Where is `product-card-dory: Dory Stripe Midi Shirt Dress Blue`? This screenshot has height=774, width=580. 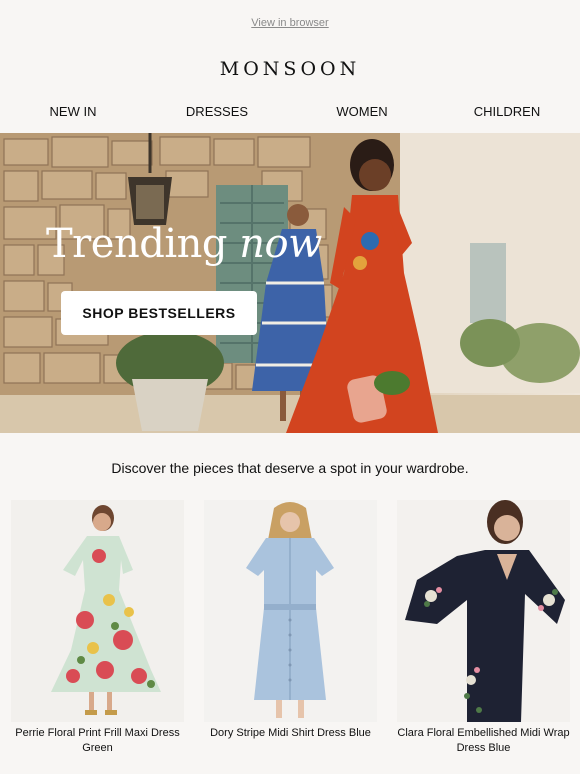
product-card-dory: Dory Stripe Midi Shirt Dress Blue is located at coordinates (290, 620).